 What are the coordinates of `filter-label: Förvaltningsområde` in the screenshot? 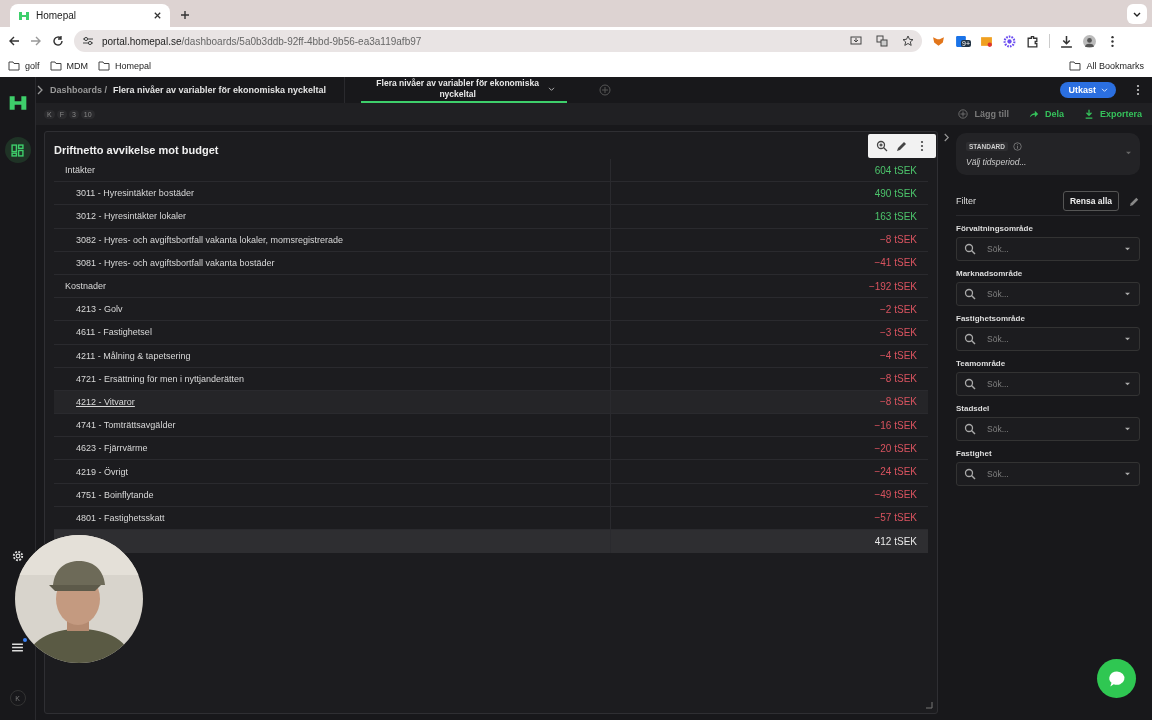 It's located at (995, 228).